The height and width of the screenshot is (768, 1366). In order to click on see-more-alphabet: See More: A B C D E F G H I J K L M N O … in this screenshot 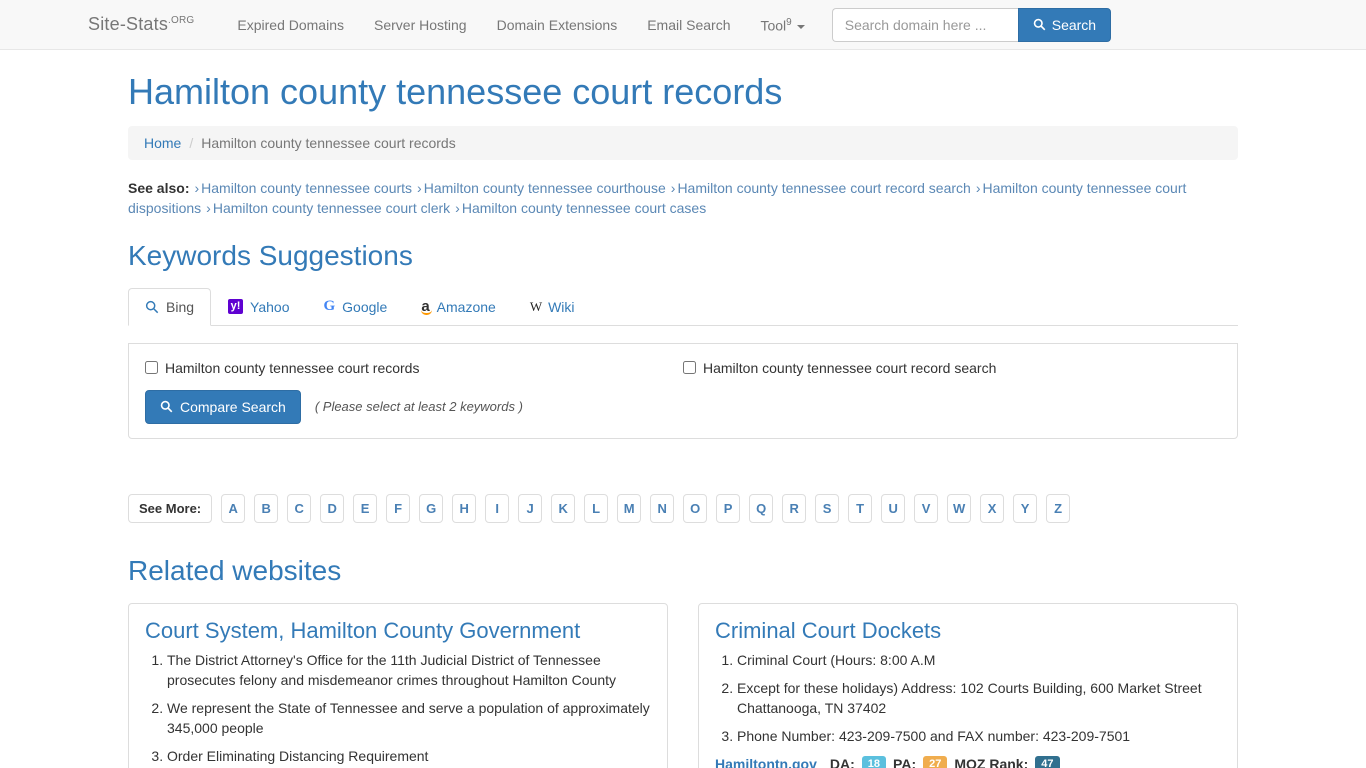, I will do `click(683, 508)`.